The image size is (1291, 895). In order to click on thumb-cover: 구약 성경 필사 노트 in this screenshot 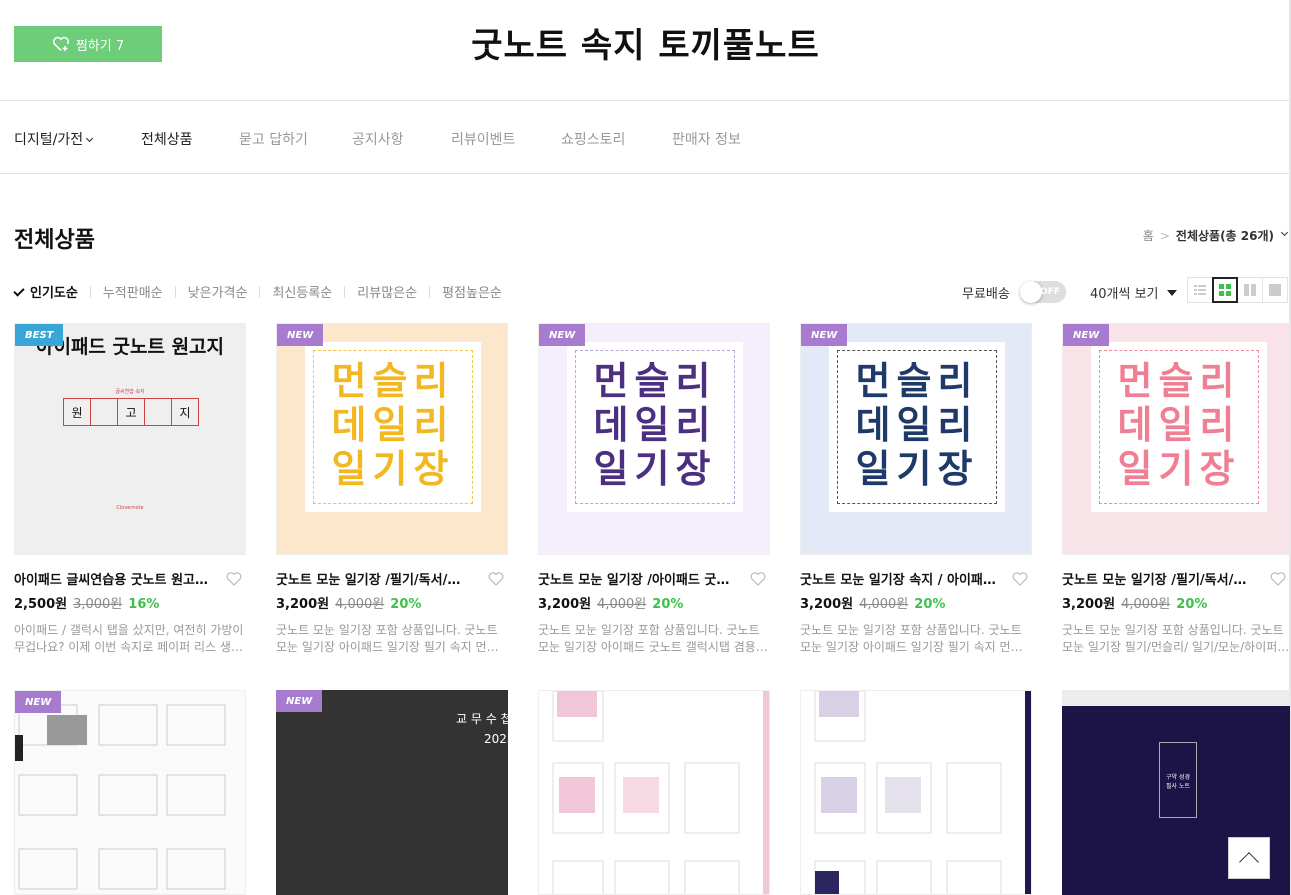, I will do `click(1178, 780)`.